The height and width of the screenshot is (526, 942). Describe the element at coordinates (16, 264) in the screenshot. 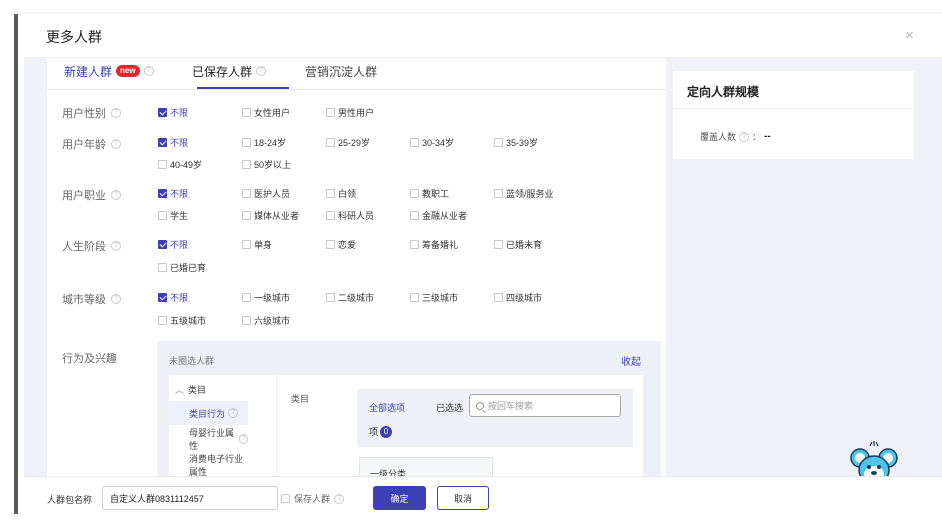

I see `left-accent-bar` at that location.